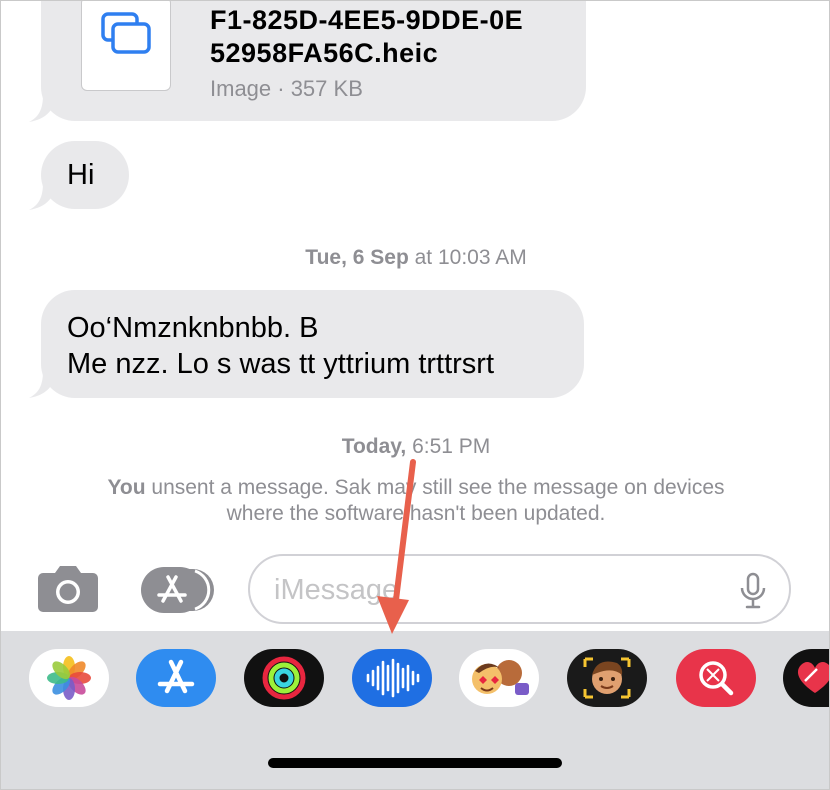 The image size is (830, 790). I want to click on photos-app-icon, so click(69, 678).